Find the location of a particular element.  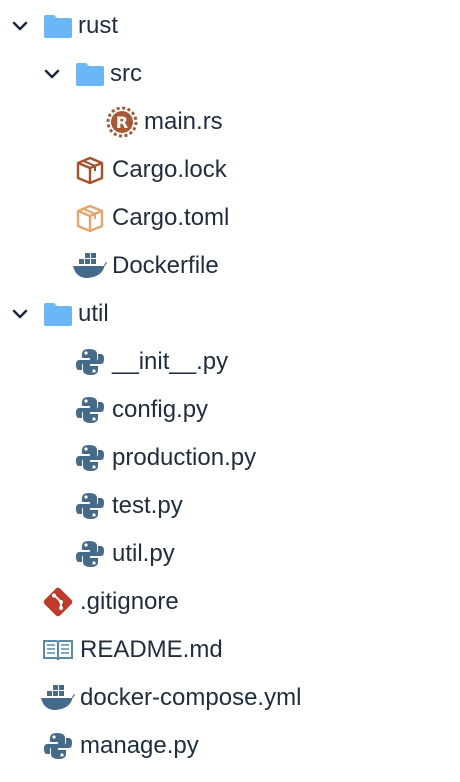

tree-item-label: util.py is located at coordinates (143, 553).